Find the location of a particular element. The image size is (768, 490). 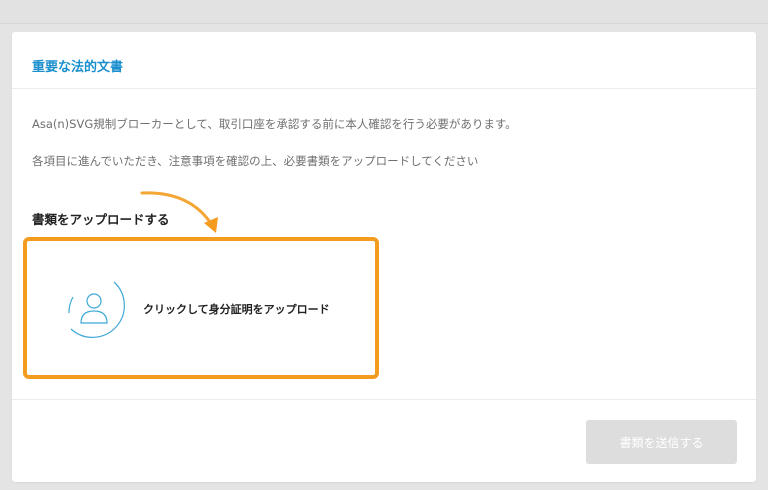

pointer-arrow-icon is located at coordinates (179, 212).